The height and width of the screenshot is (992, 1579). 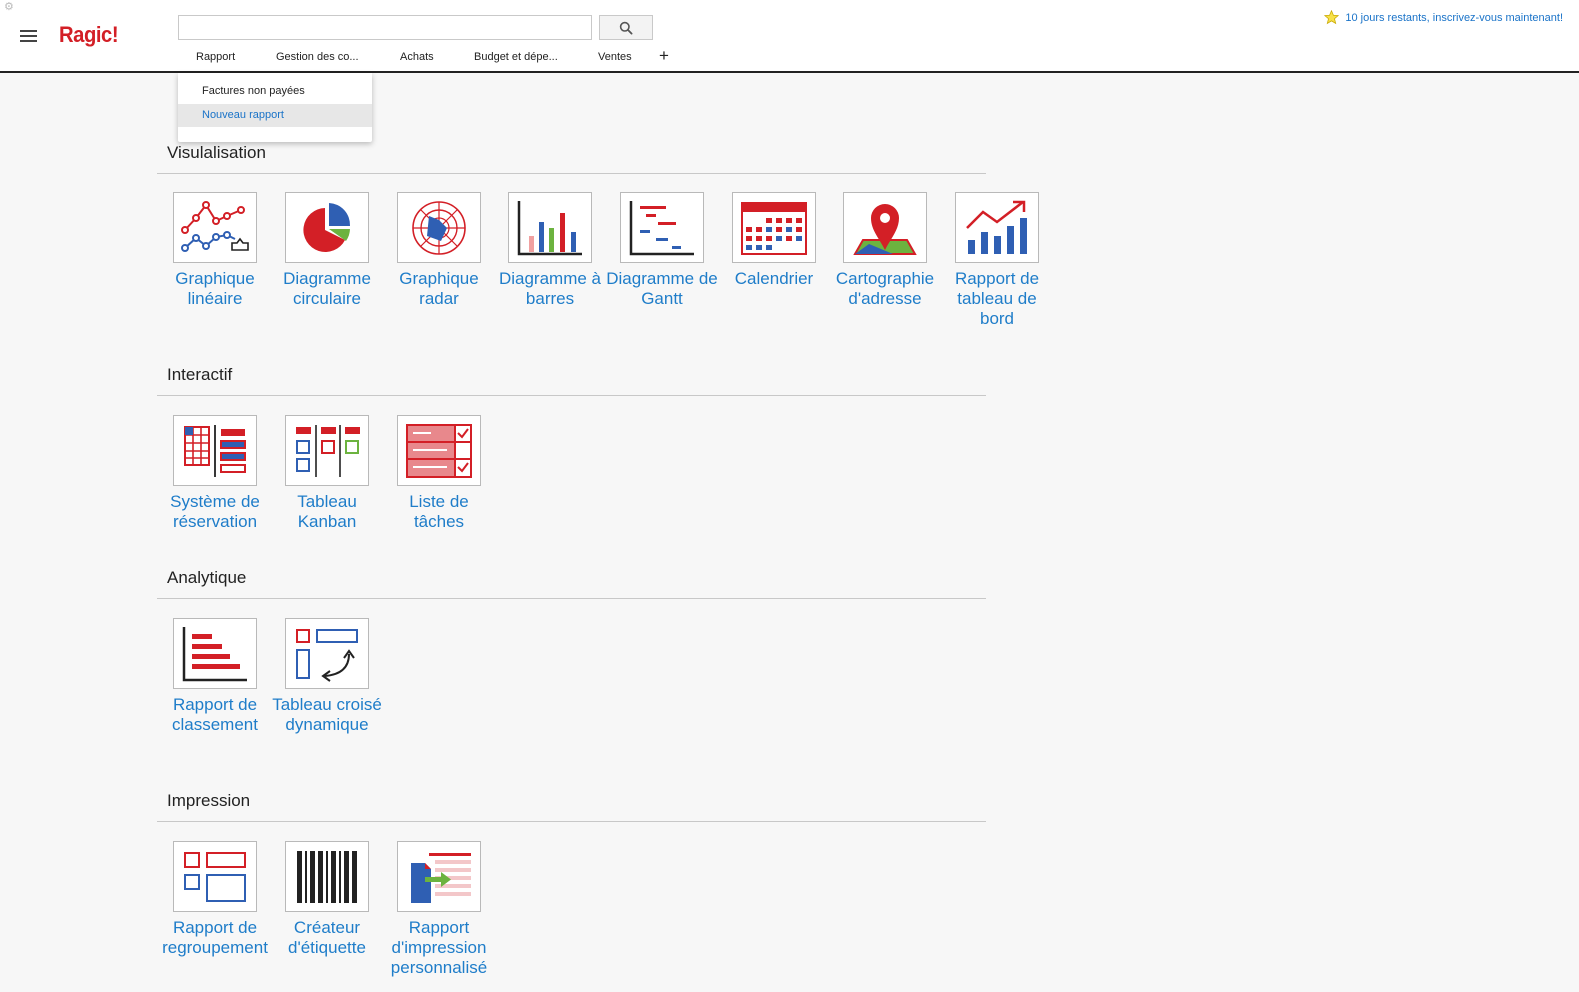 I want to click on rapport-dropdown-menu: Factures non payées Nouveau rapport, so click(x=275, y=107).